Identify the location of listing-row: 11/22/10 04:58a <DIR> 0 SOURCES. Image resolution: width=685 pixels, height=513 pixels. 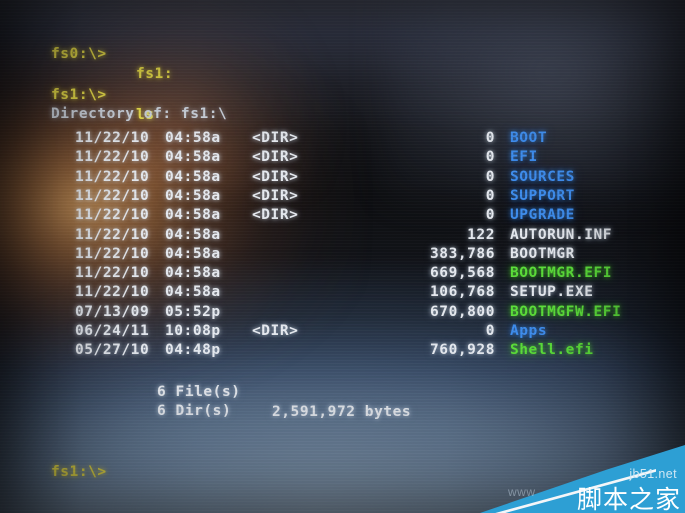
(342, 177).